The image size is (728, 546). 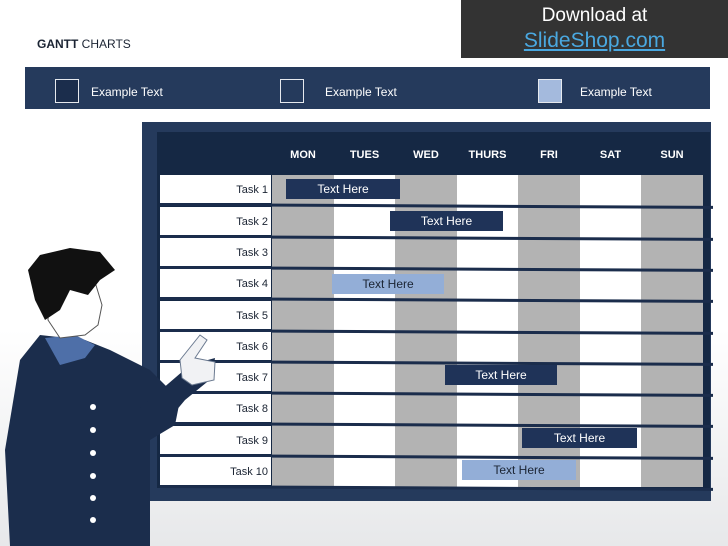 I want to click on download-banner: Download at SlideShop.com, so click(x=594, y=29).